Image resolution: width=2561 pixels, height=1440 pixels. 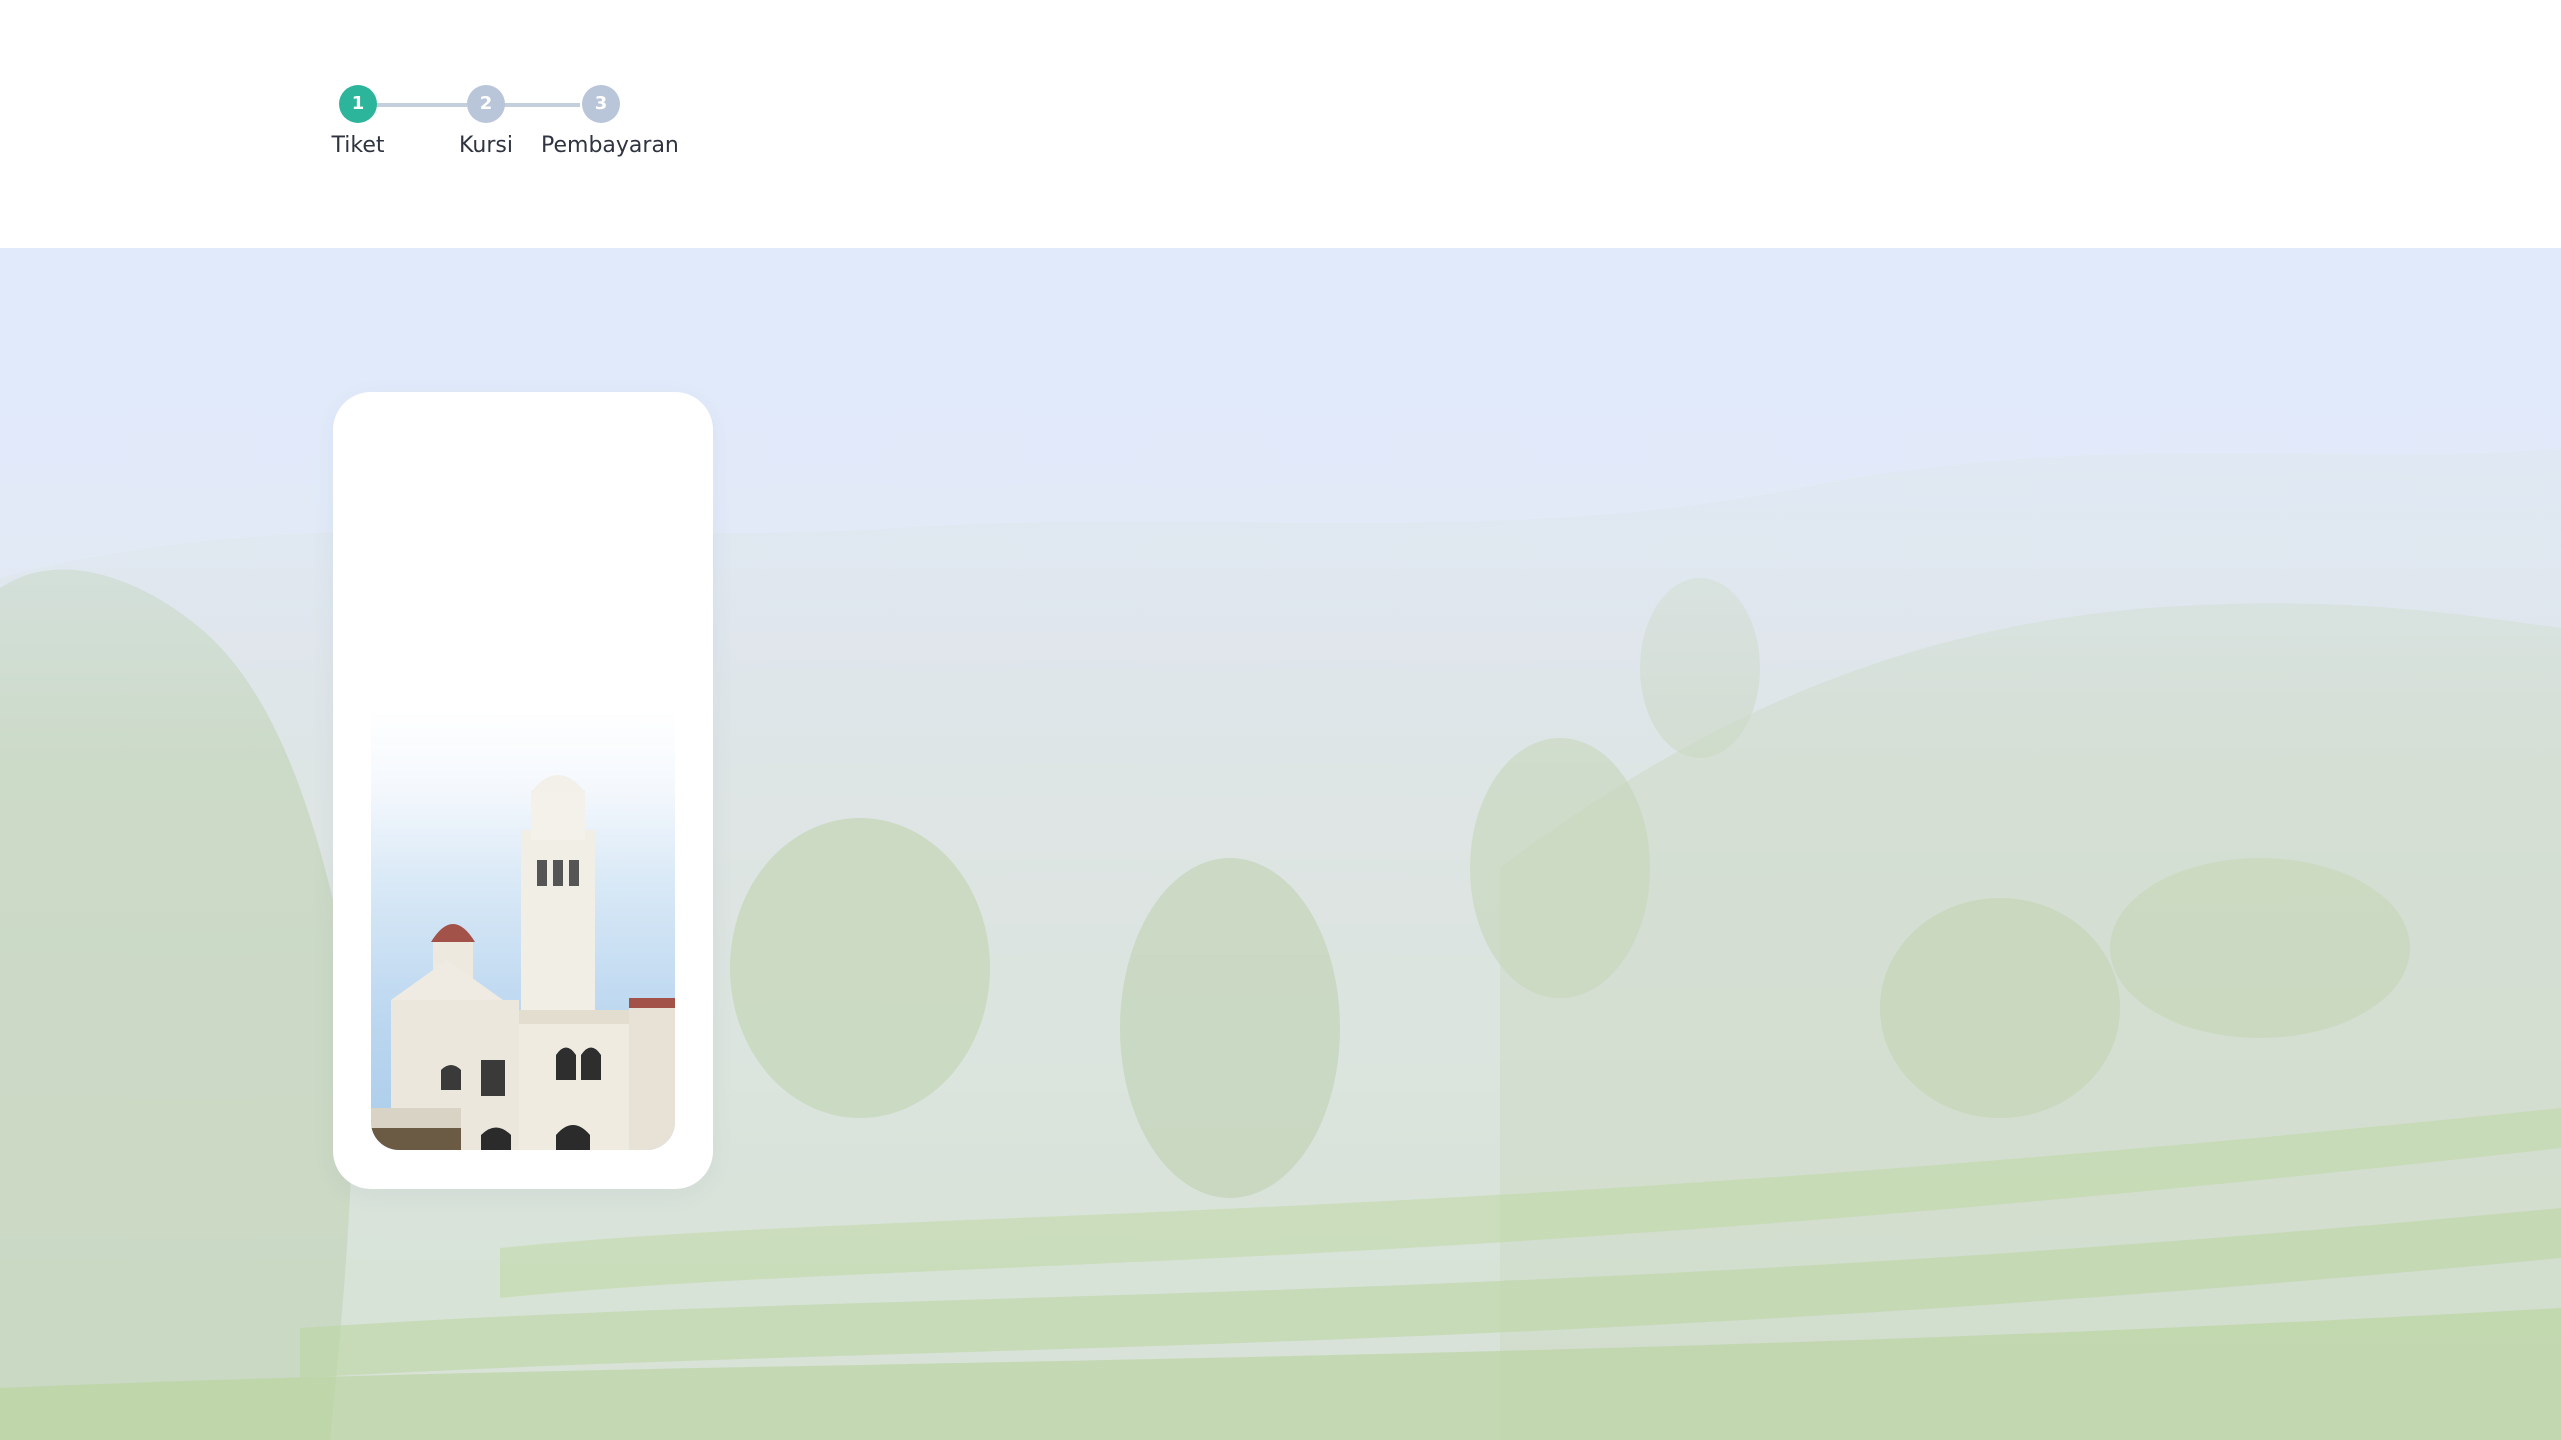 I want to click on step-kursi: 2 Kursi, so click(x=486, y=121).